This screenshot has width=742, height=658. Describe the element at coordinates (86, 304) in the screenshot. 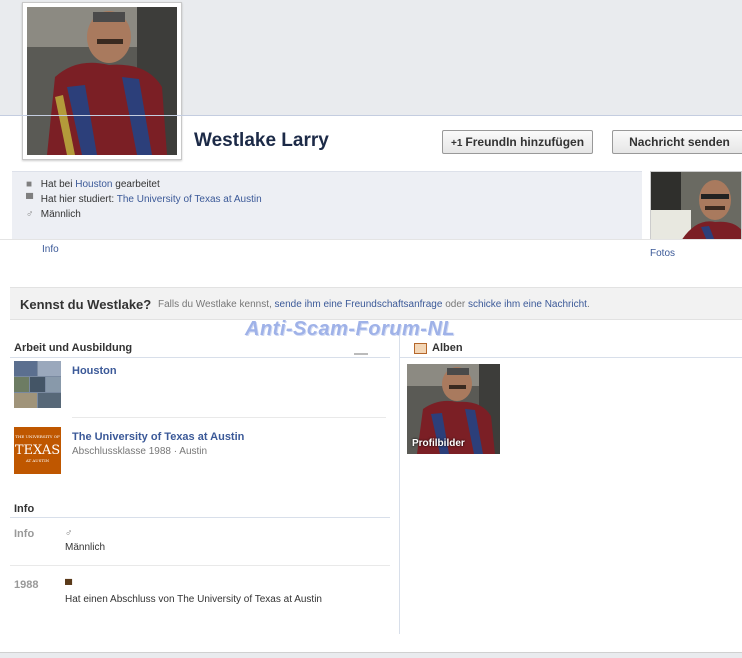

I see `know-you-title: Kennst du Westlake?` at that location.